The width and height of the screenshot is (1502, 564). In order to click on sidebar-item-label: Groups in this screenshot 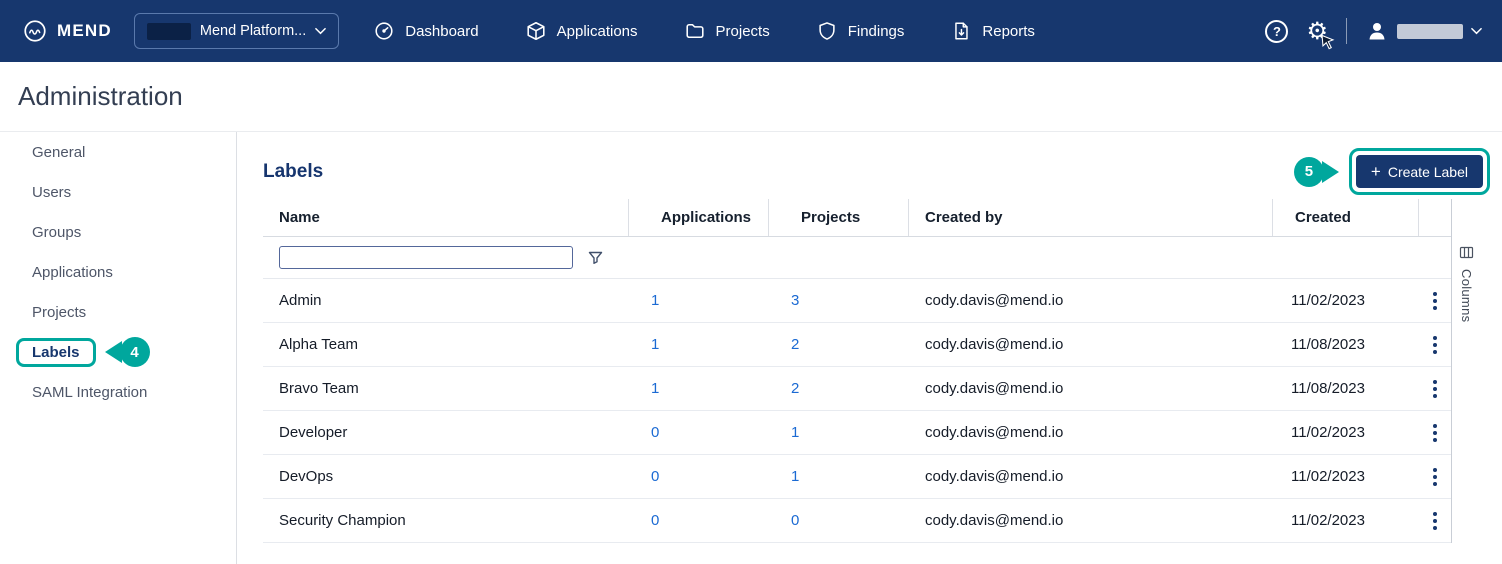, I will do `click(57, 232)`.